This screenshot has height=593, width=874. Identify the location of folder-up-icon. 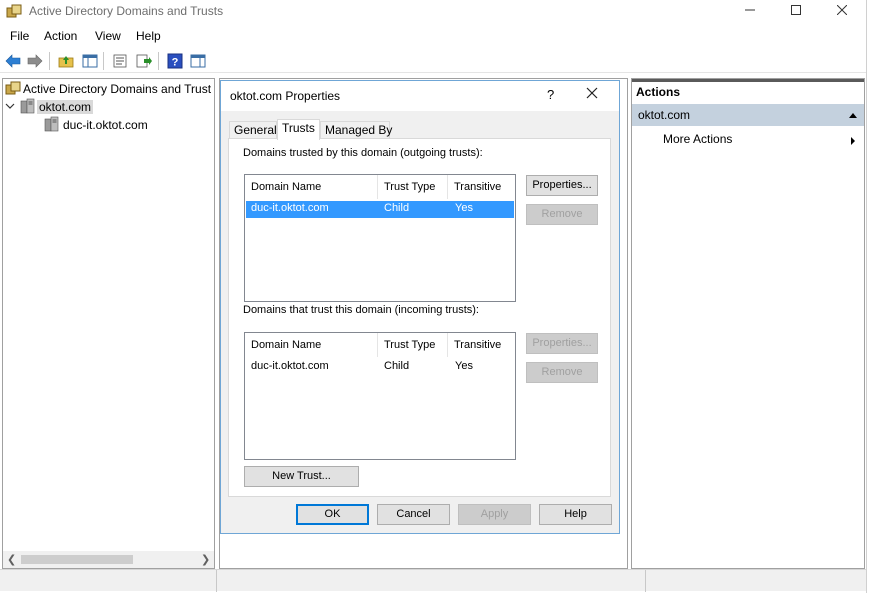
(66, 62).